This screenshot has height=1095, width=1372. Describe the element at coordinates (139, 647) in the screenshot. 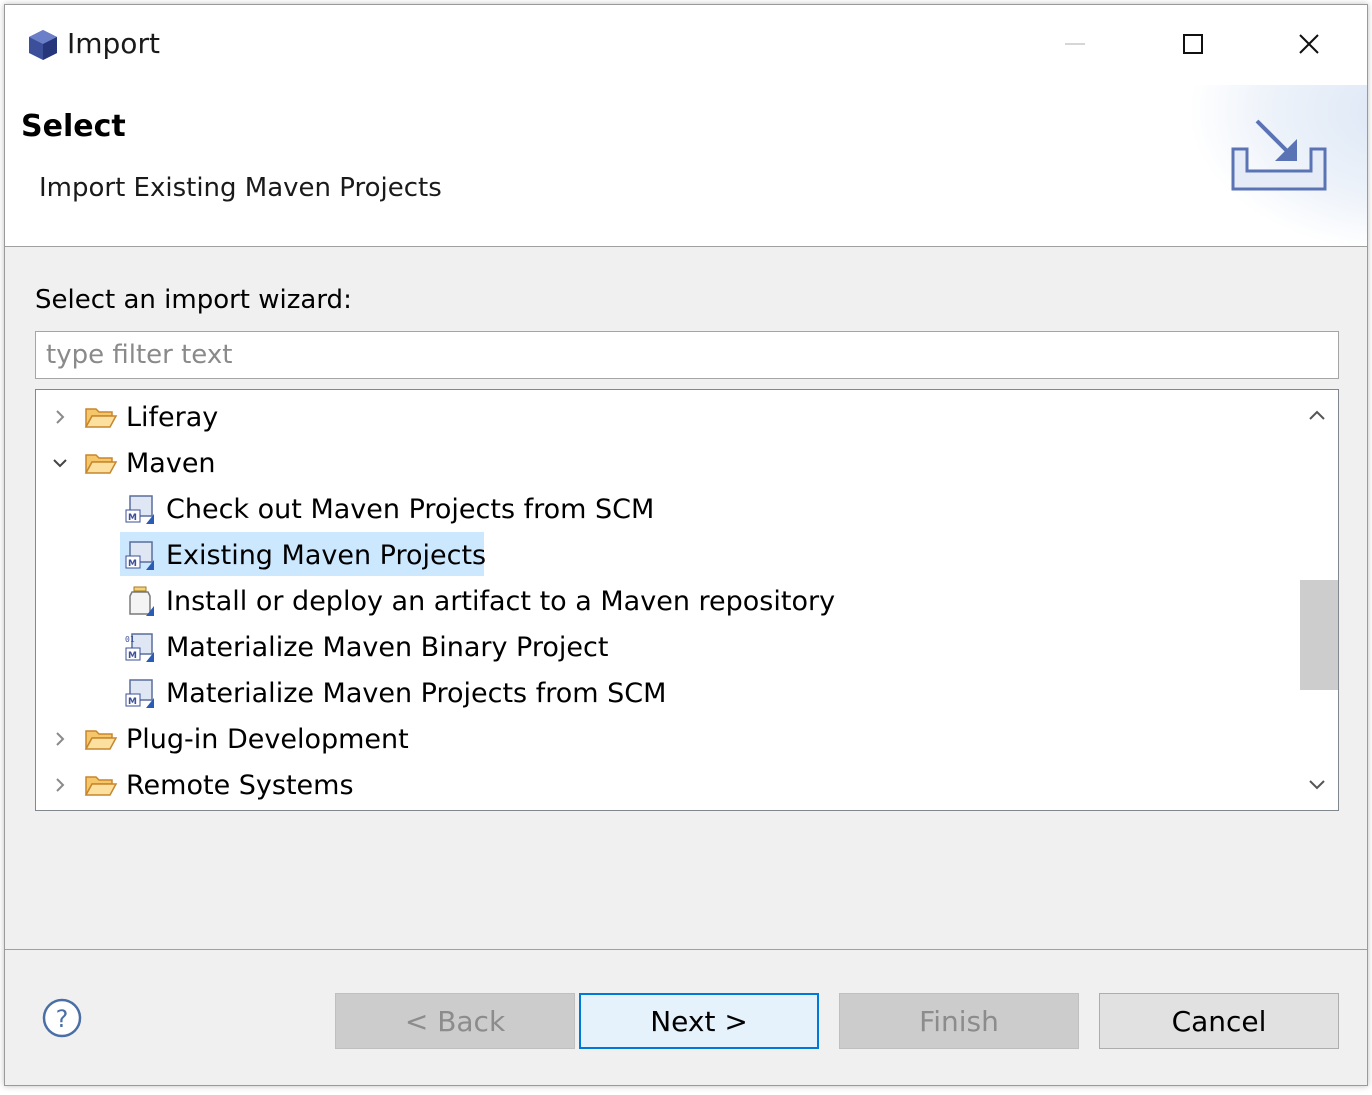

I see `maven-binary-icon: 01 M` at that location.